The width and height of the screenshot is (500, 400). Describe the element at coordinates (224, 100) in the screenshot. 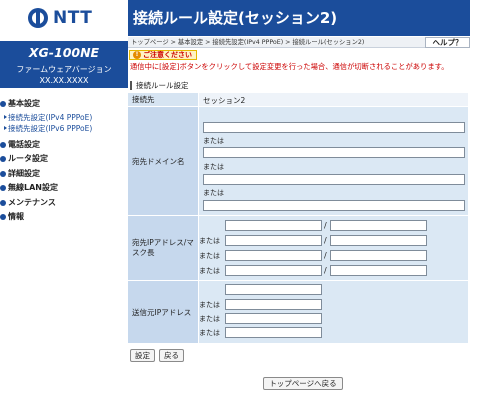

I see `connection-value: セッション2` at that location.